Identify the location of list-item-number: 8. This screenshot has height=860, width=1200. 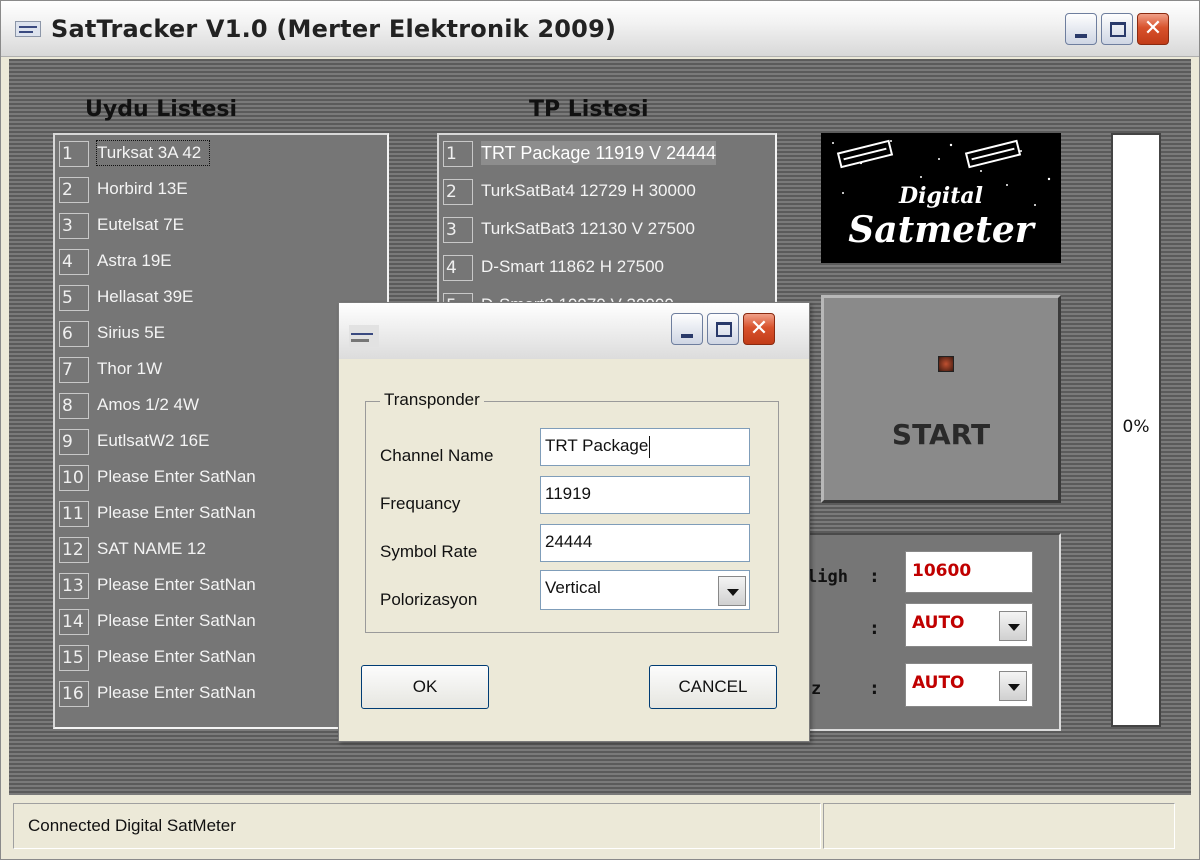
(74, 406).